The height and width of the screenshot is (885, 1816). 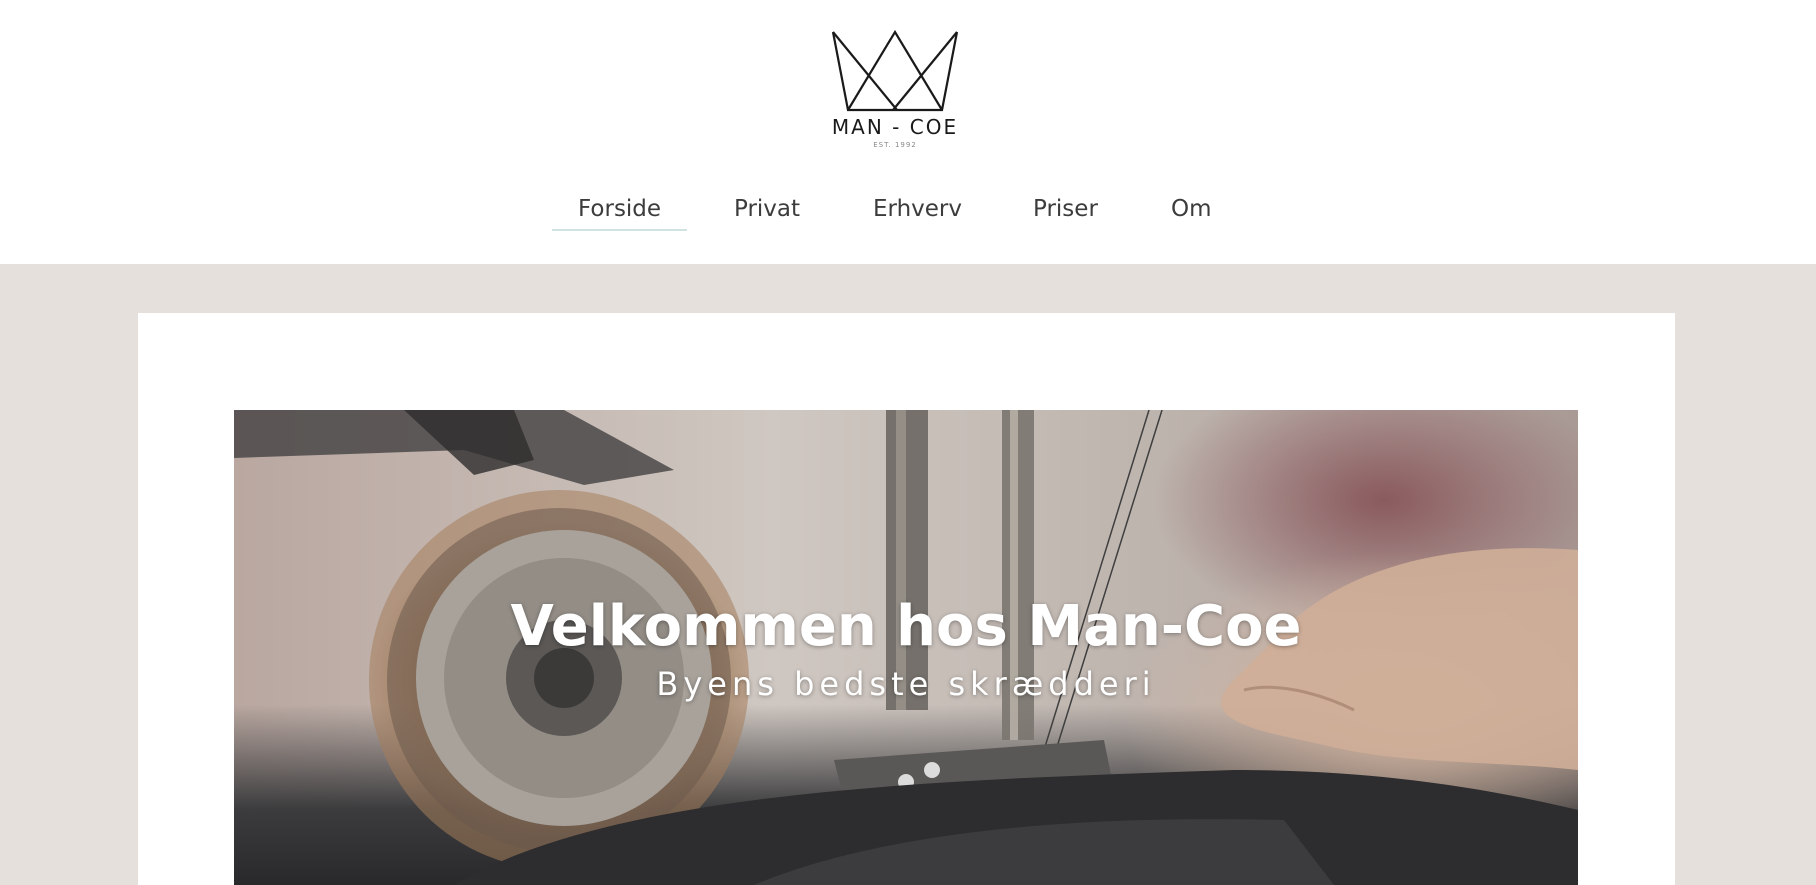 What do you see at coordinates (767, 209) in the screenshot?
I see `nav-item-privat: Privat` at bounding box center [767, 209].